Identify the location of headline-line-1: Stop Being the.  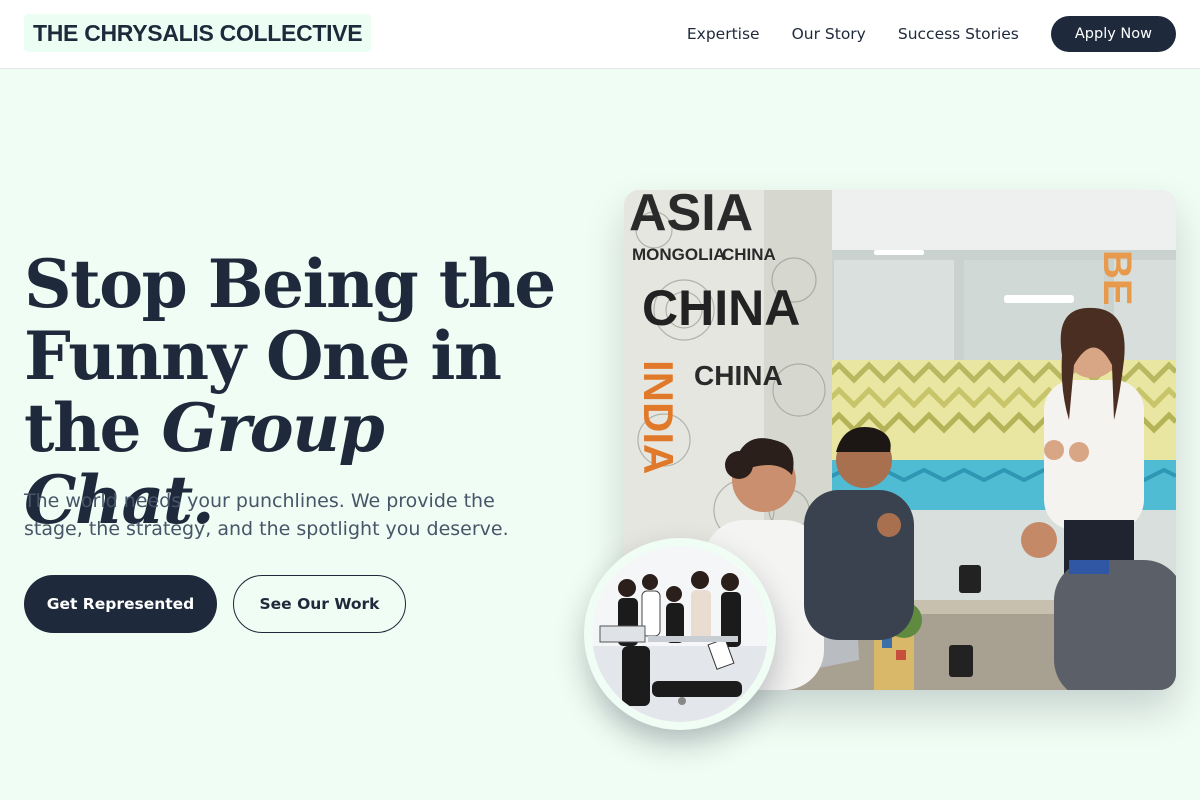
(290, 284).